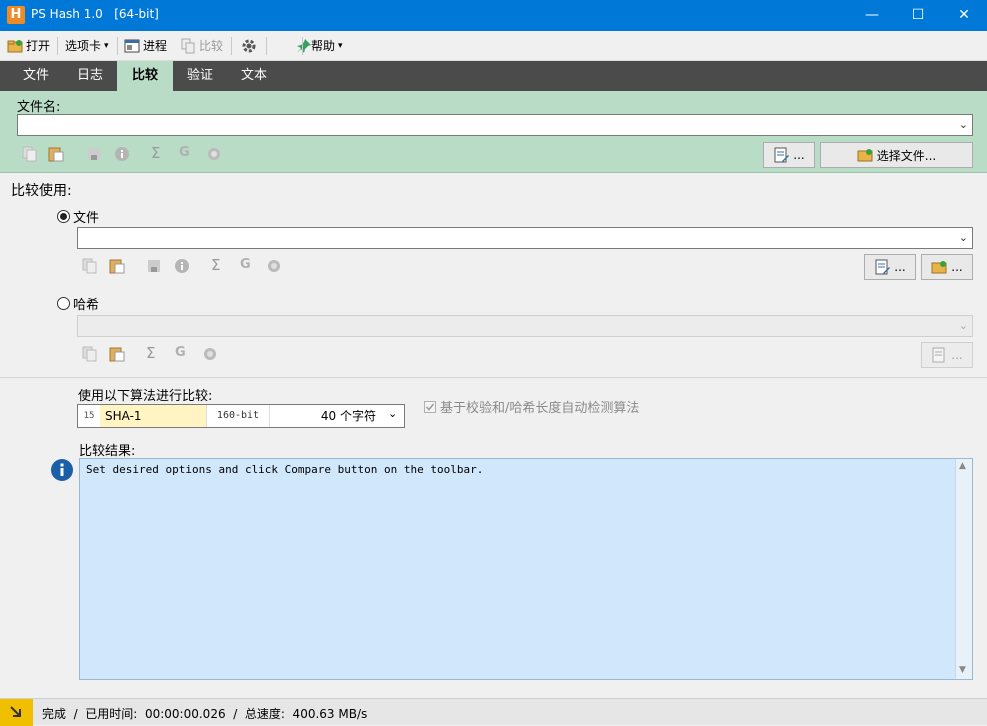  I want to click on hash-action-icons: Σ G, so click(152, 353).